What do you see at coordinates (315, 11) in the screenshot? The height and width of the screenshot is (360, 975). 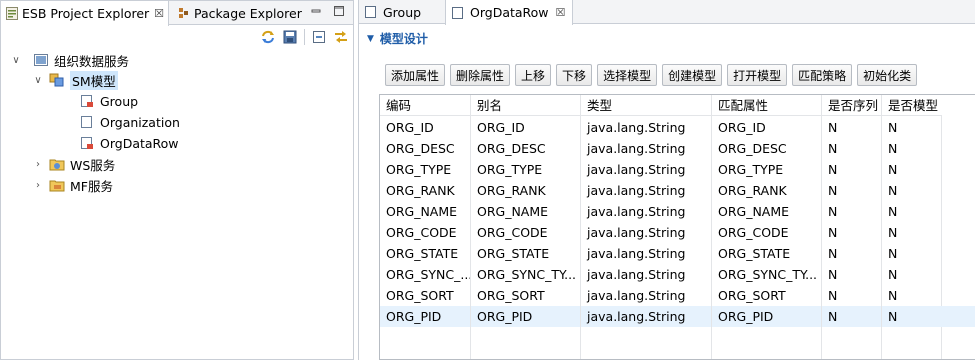 I see `minimize-icon` at bounding box center [315, 11].